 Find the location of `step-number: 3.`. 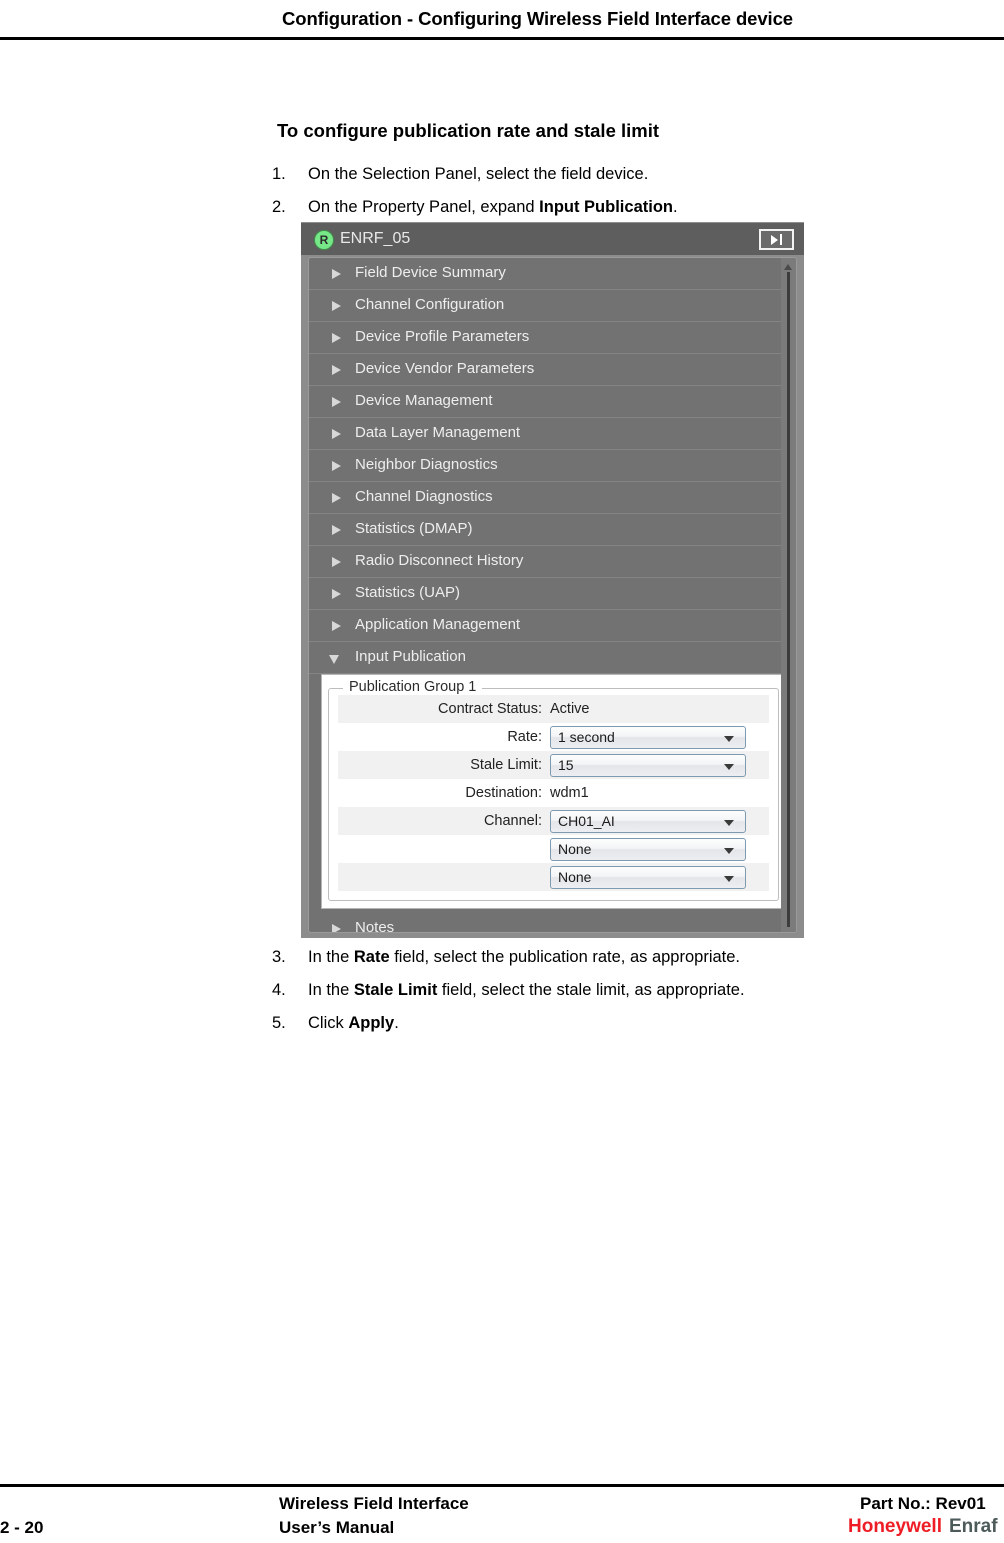

step-number: 3. is located at coordinates (279, 957).